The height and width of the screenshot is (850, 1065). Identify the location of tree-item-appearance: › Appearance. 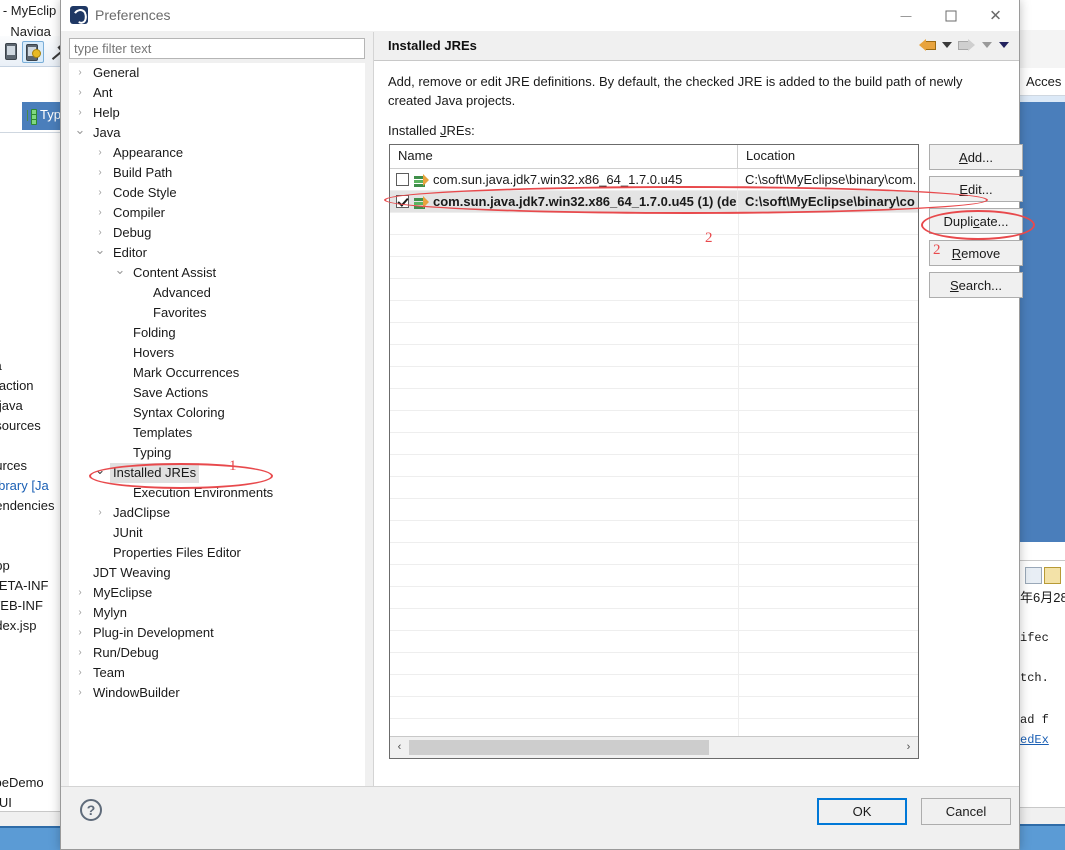
(217, 153).